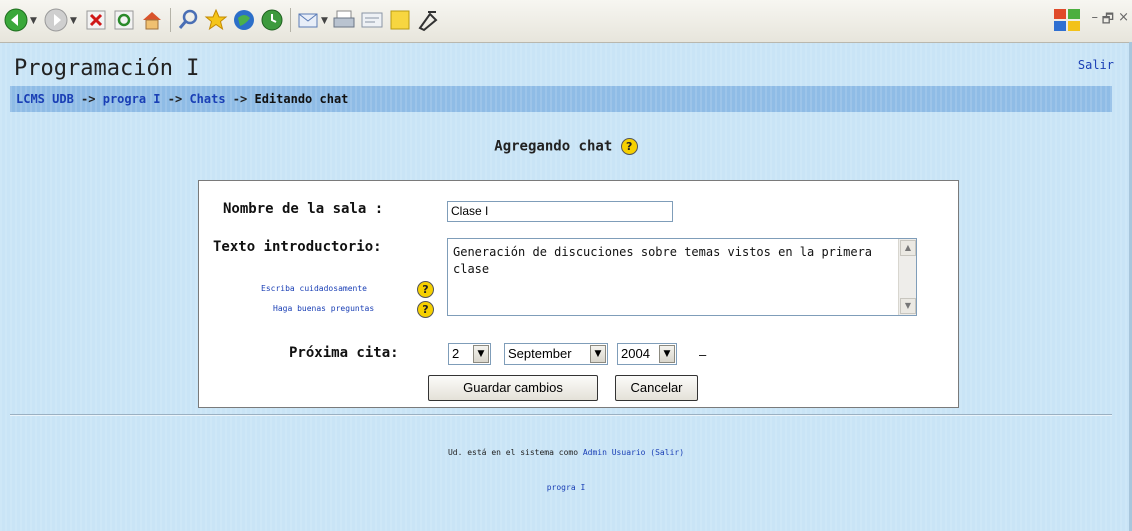 The image size is (1132, 531). Describe the element at coordinates (400, 20) in the screenshot. I see `messenger-icon` at that location.